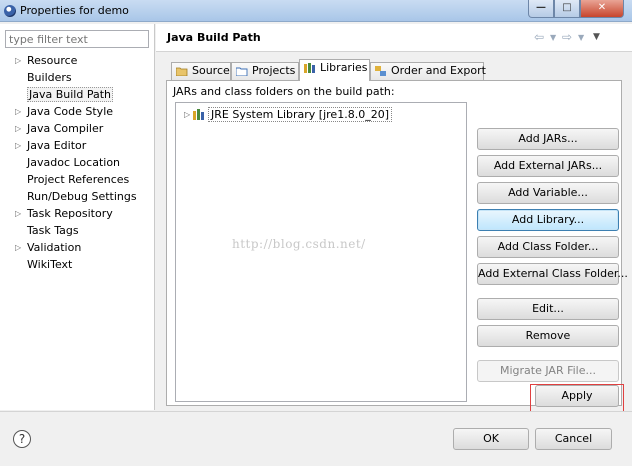  I want to click on minimize-button: —, so click(541, 9).